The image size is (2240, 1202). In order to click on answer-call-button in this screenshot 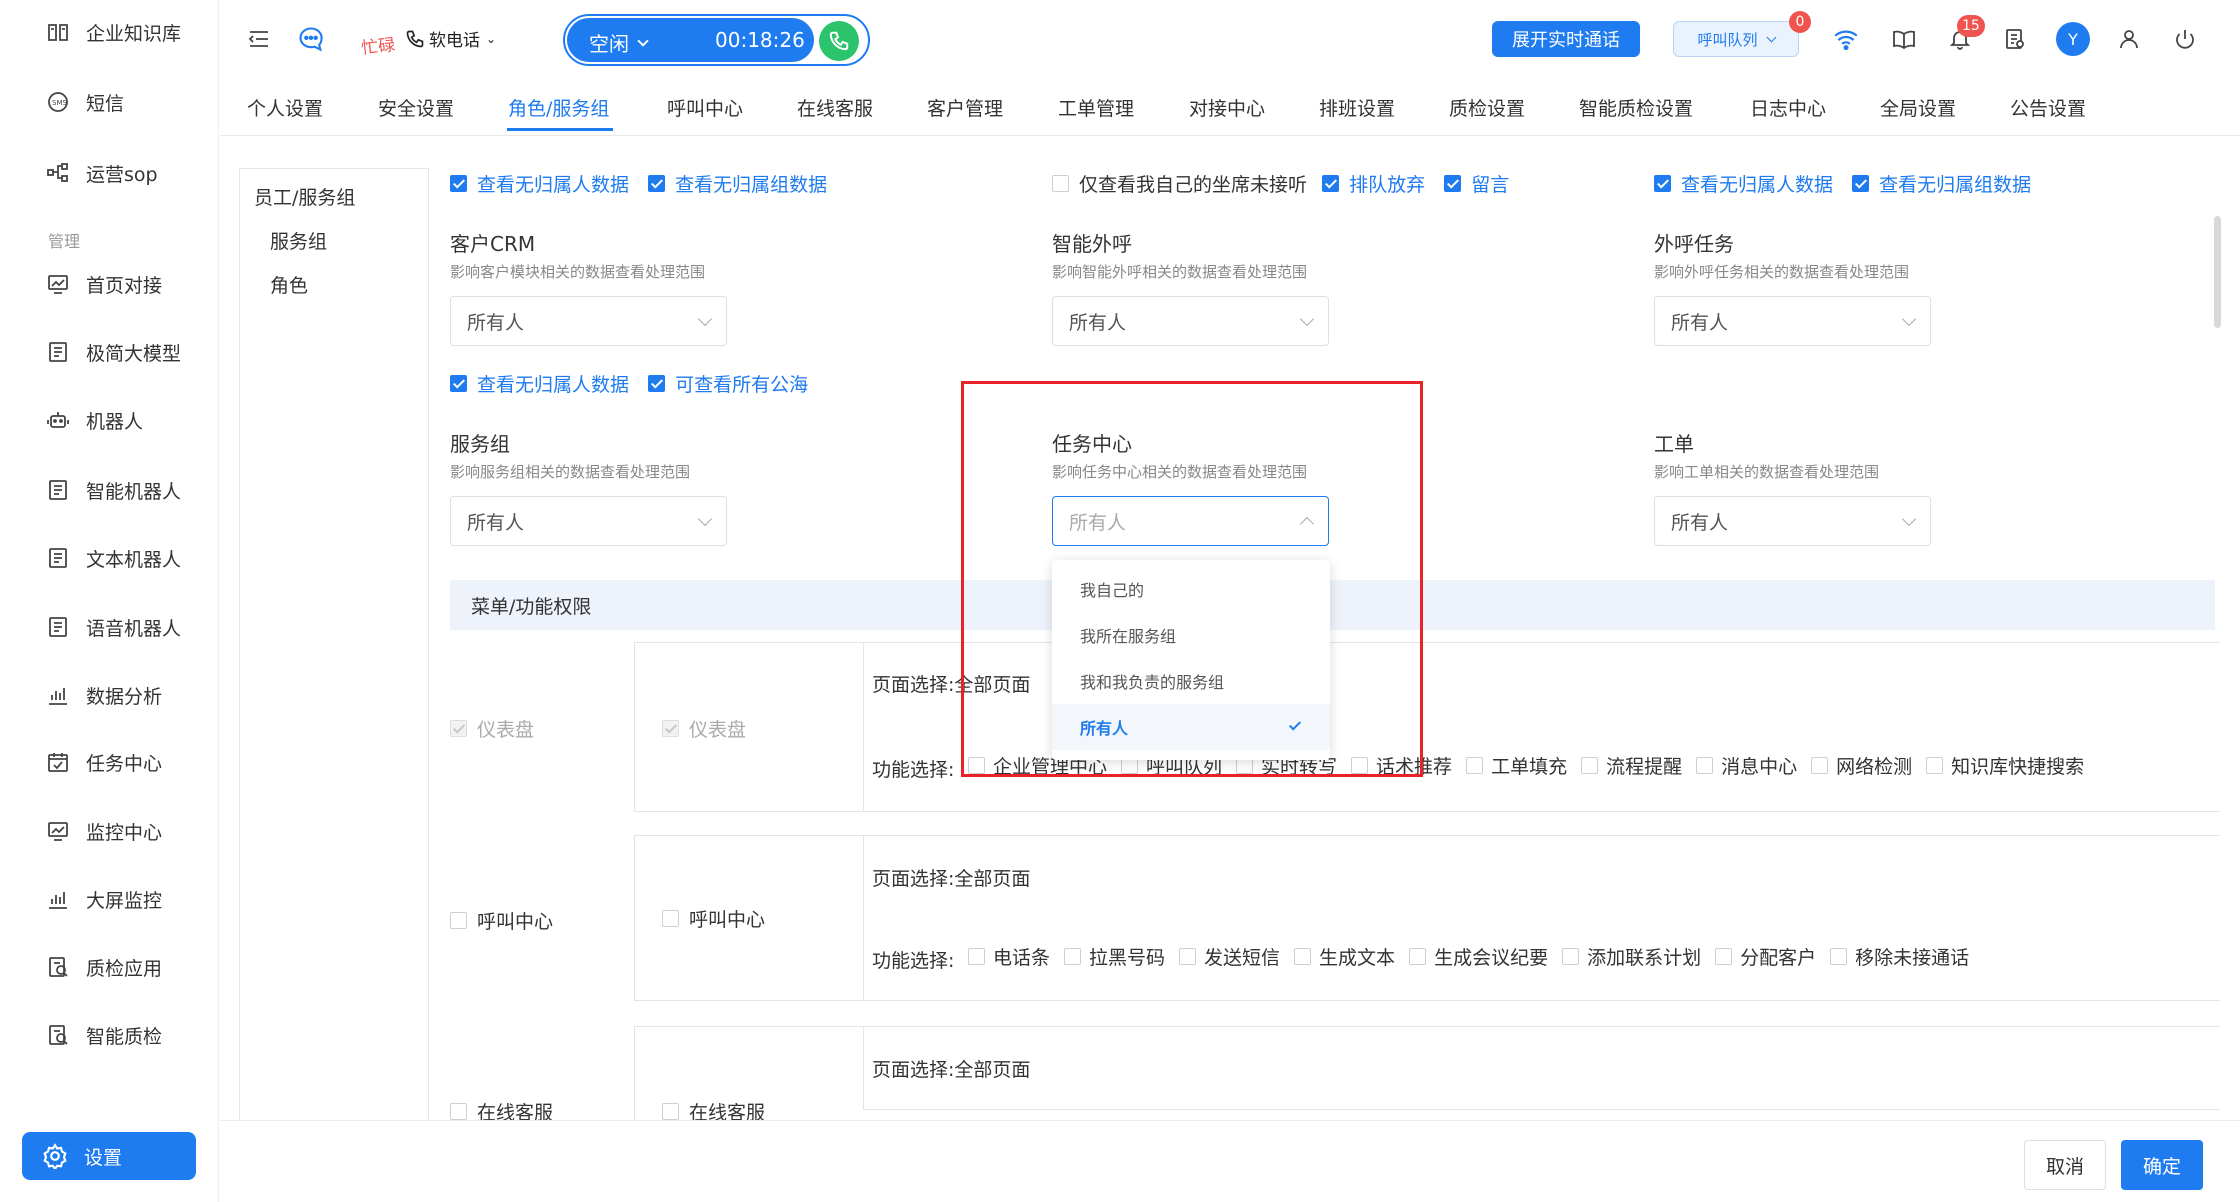, I will do `click(839, 41)`.